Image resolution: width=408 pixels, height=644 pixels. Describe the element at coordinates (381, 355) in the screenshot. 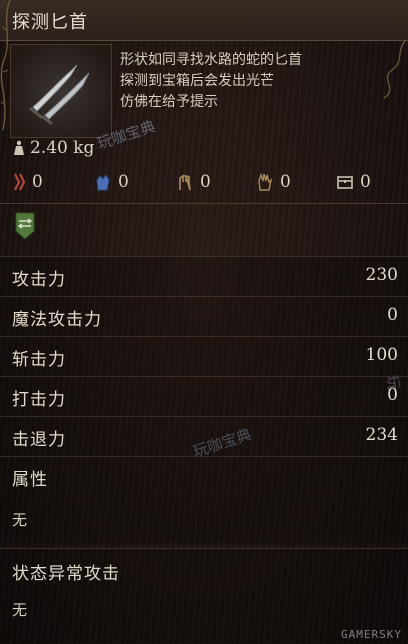

I see `stat-value: 100` at that location.